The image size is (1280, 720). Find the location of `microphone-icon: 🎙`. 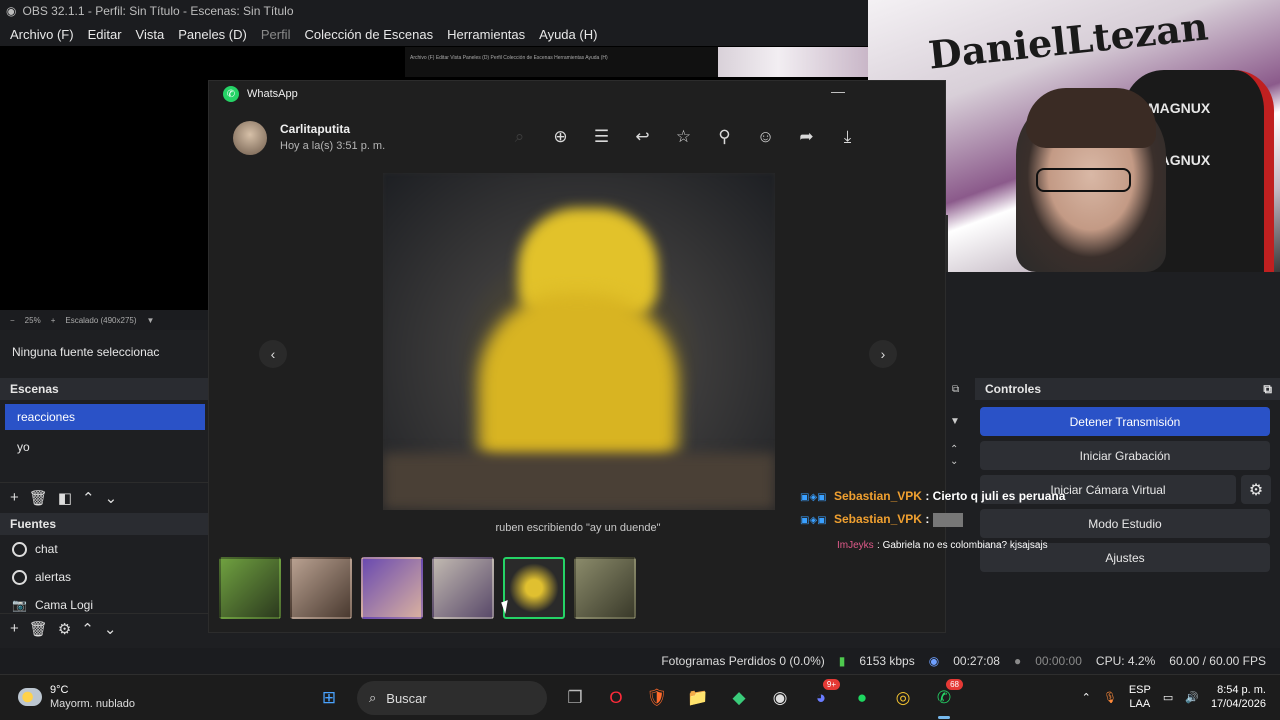

microphone-icon: 🎙 is located at coordinates (1110, 697).